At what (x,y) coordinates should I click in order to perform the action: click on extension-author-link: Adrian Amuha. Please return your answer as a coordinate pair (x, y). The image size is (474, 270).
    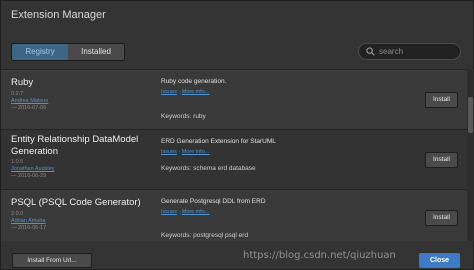
    Looking at the image, I should click on (28, 221).